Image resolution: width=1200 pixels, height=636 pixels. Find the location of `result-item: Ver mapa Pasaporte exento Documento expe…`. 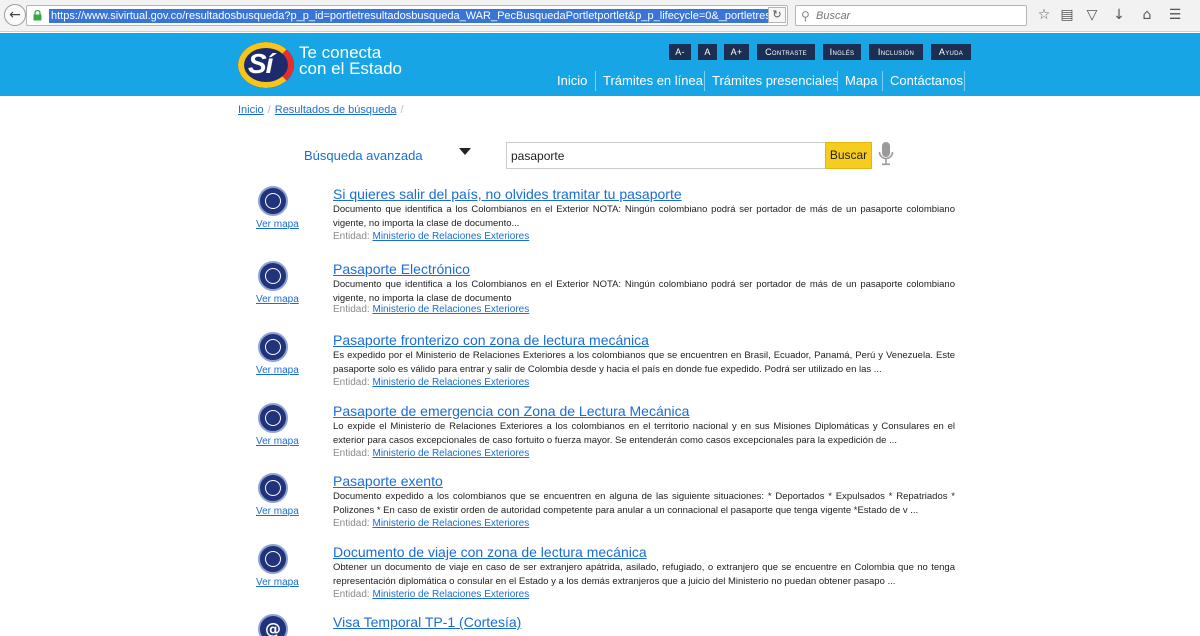

result-item: Ver mapa Pasaporte exento Documento expe… is located at coordinates (600, 507).